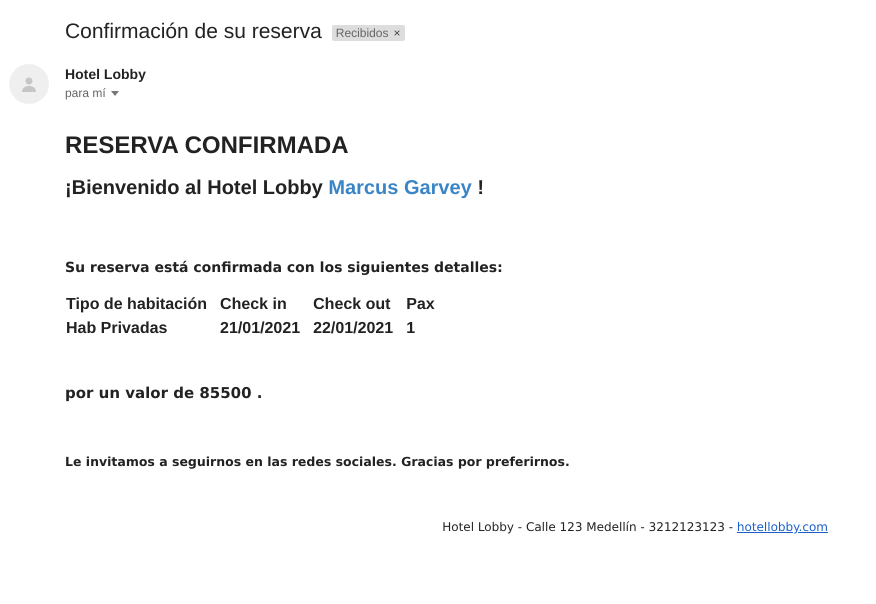  What do you see at coordinates (254, 305) in the screenshot?
I see `column-header: Check in` at bounding box center [254, 305].